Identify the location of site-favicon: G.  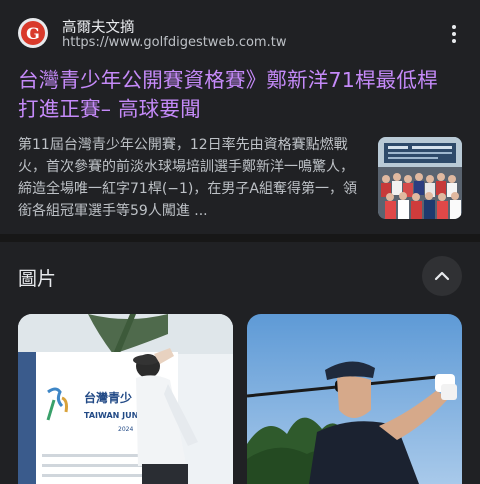
(33, 33).